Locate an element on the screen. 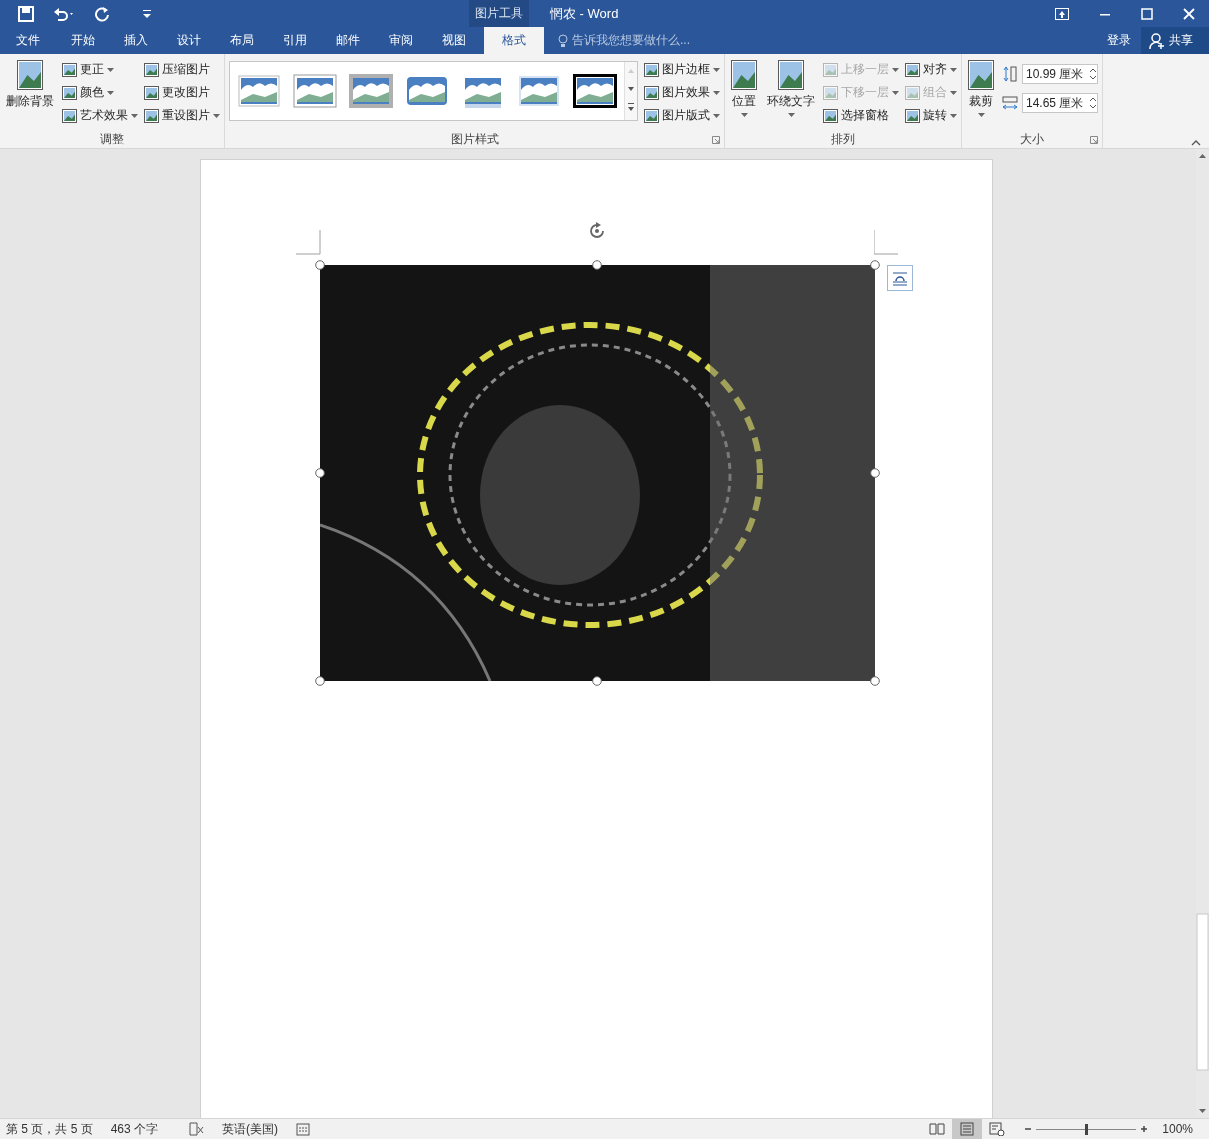  height-icon is located at coordinates (1010, 74).